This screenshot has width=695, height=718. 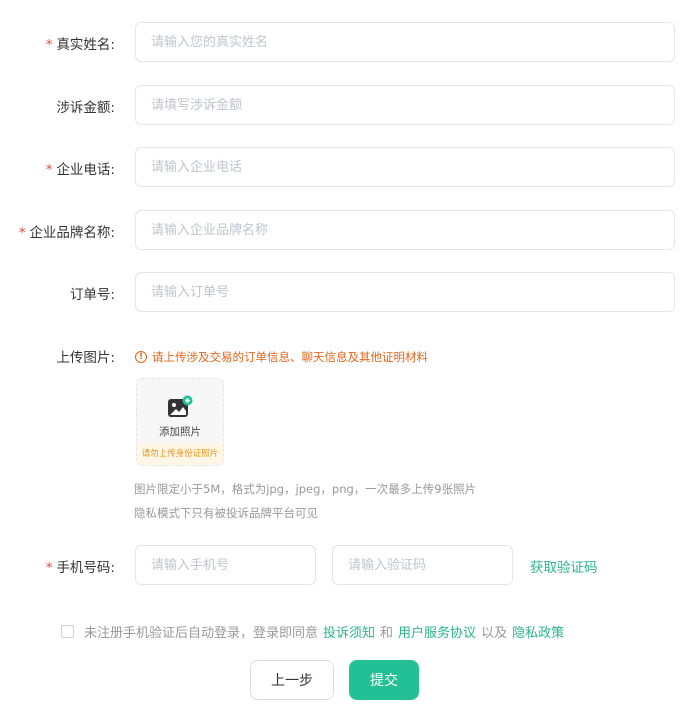 I want to click on field-label-text: 企业品牌名称:, so click(x=72, y=233).